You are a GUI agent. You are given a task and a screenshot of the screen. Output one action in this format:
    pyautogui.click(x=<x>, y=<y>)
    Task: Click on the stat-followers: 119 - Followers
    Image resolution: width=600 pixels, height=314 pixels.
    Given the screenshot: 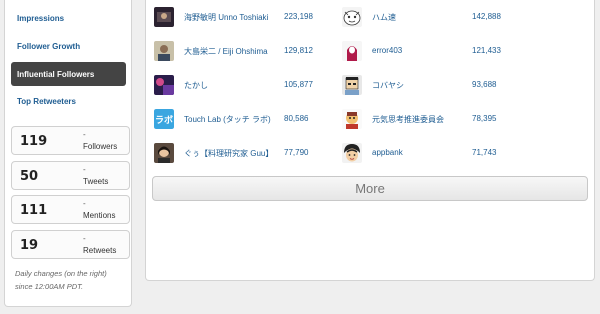 What is the action you would take?
    pyautogui.click(x=70, y=140)
    